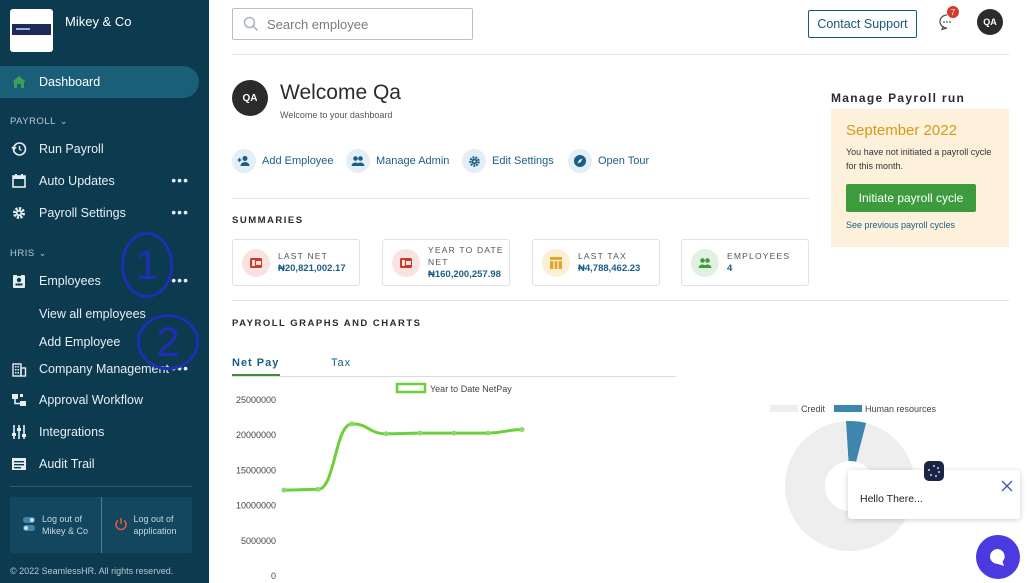 The height and width of the screenshot is (583, 1032). What do you see at coordinates (55, 525) in the screenshot?
I see `logout-company-button: Log out of Mikey & Co` at bounding box center [55, 525].